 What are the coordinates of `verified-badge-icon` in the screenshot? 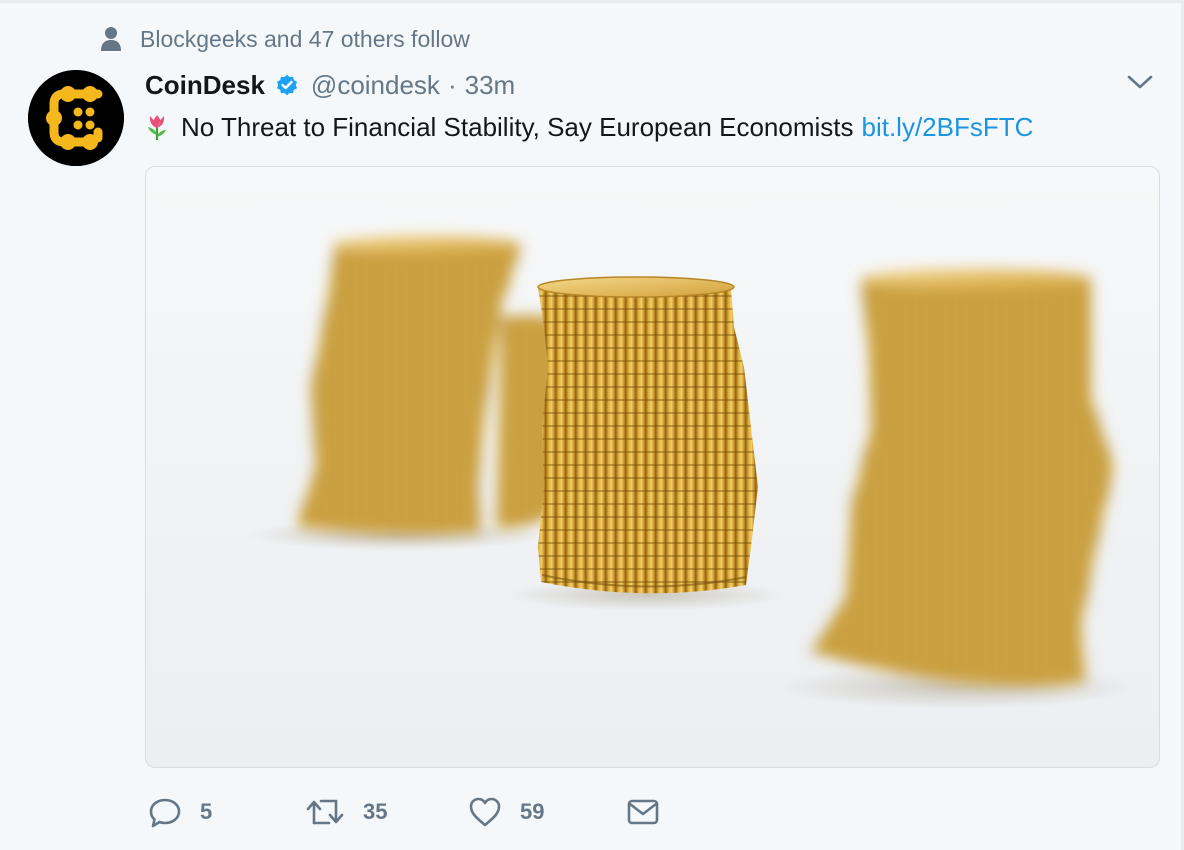 It's located at (286, 85).